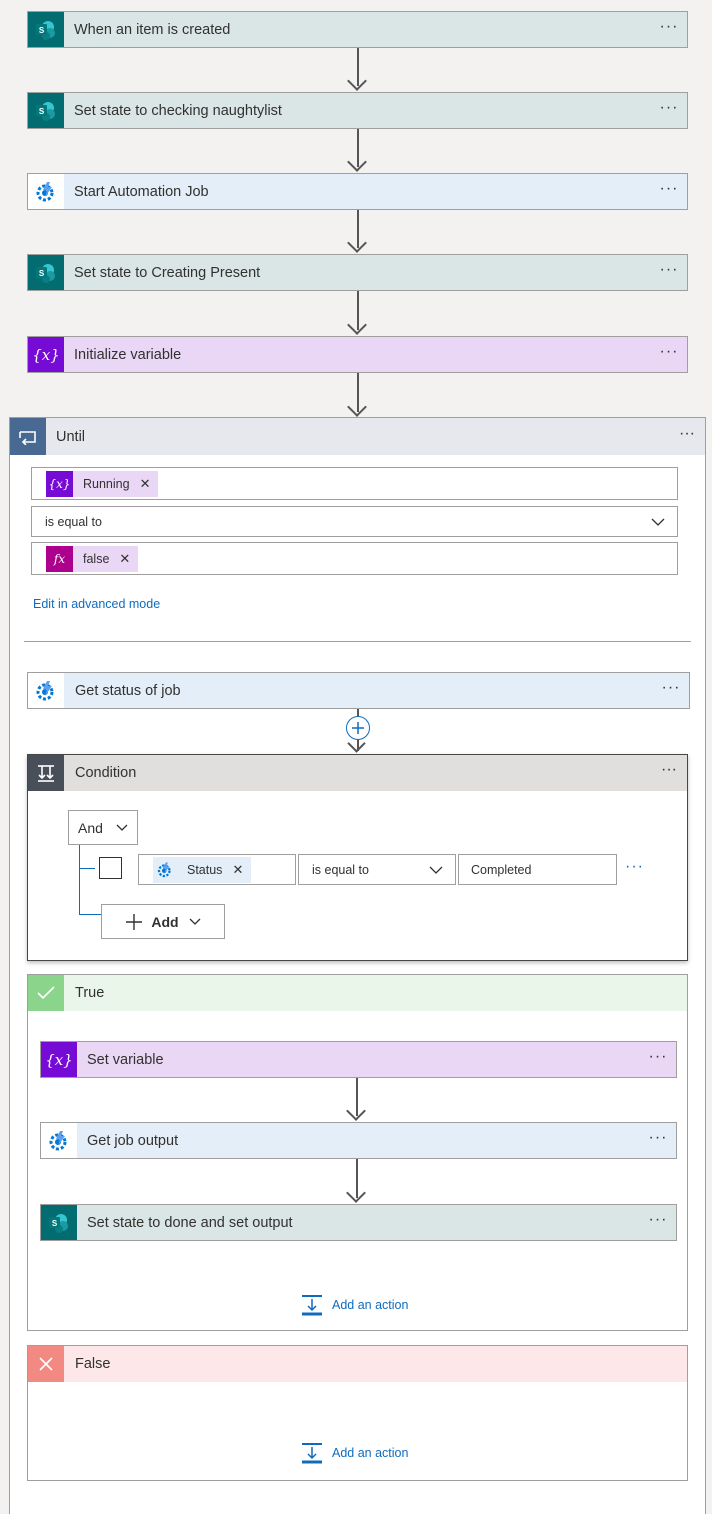 This screenshot has width=712, height=1514. Describe the element at coordinates (71, 436) in the screenshot. I see `until-title: Until` at that location.